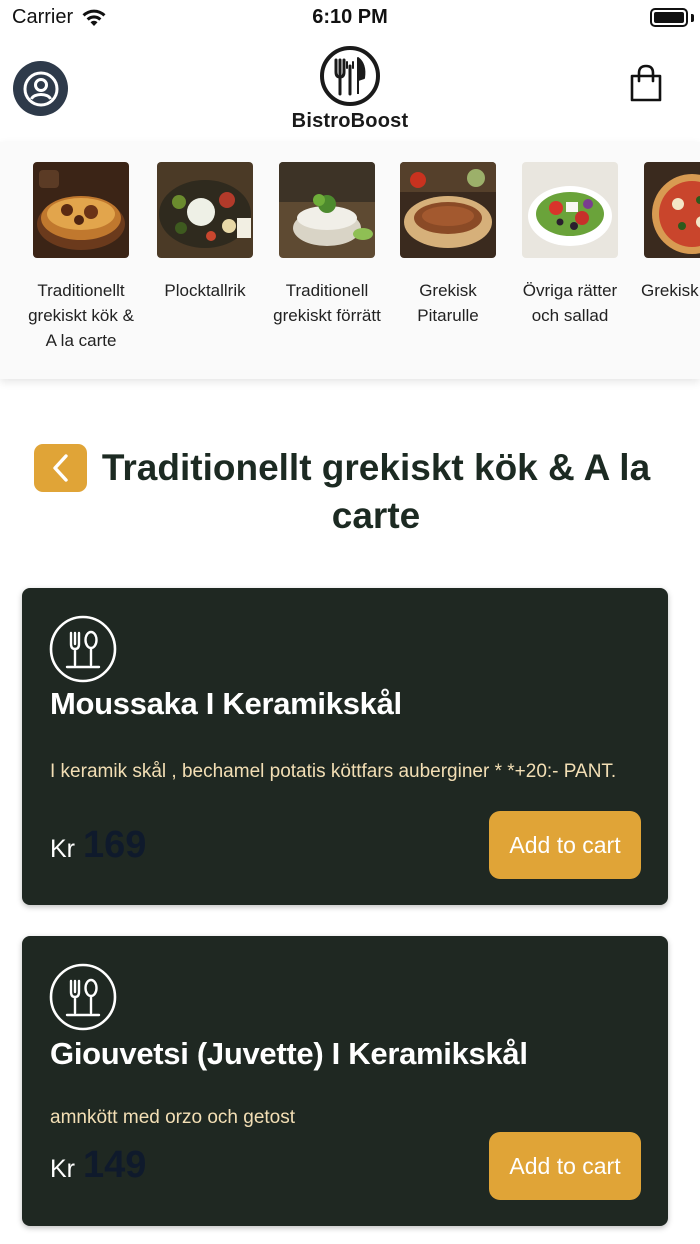 Image resolution: width=700 pixels, height=1244 pixels. I want to click on cart-button, so click(646, 84).